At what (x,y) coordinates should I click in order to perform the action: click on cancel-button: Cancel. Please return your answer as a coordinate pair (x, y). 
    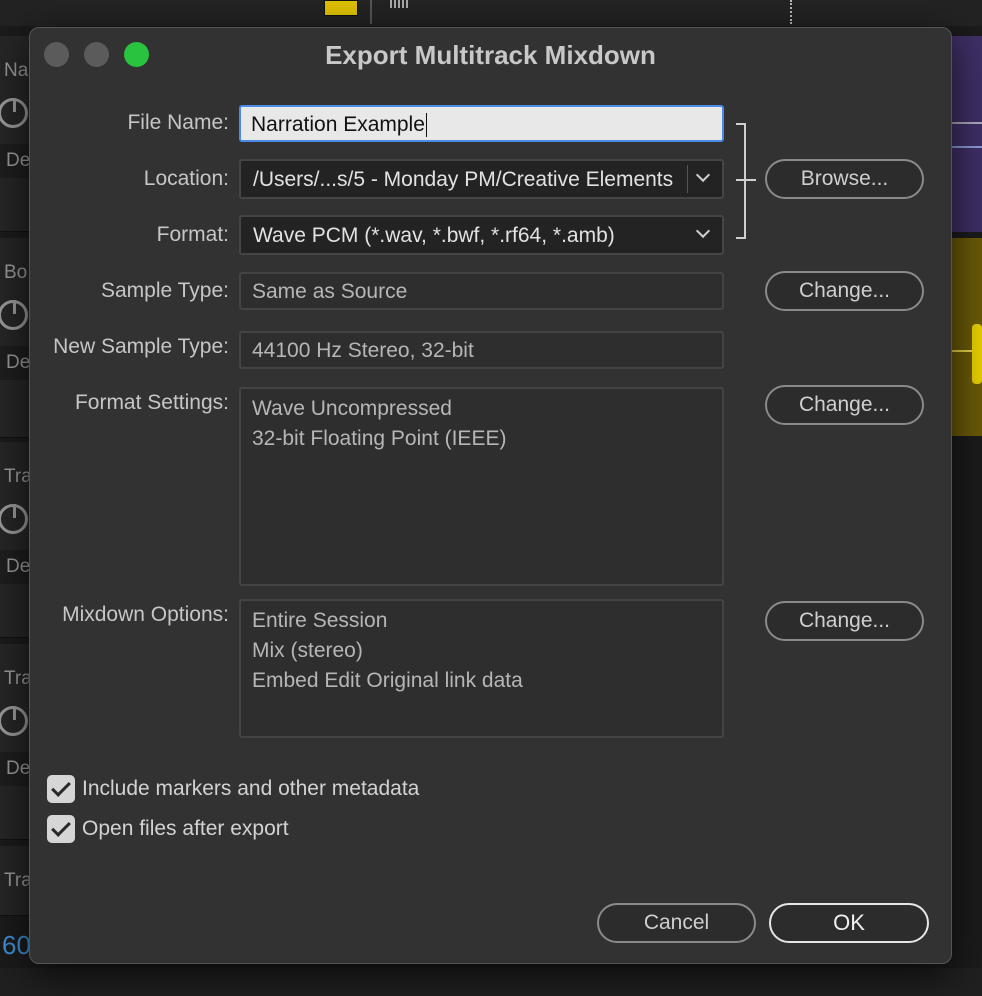
    Looking at the image, I should click on (676, 923).